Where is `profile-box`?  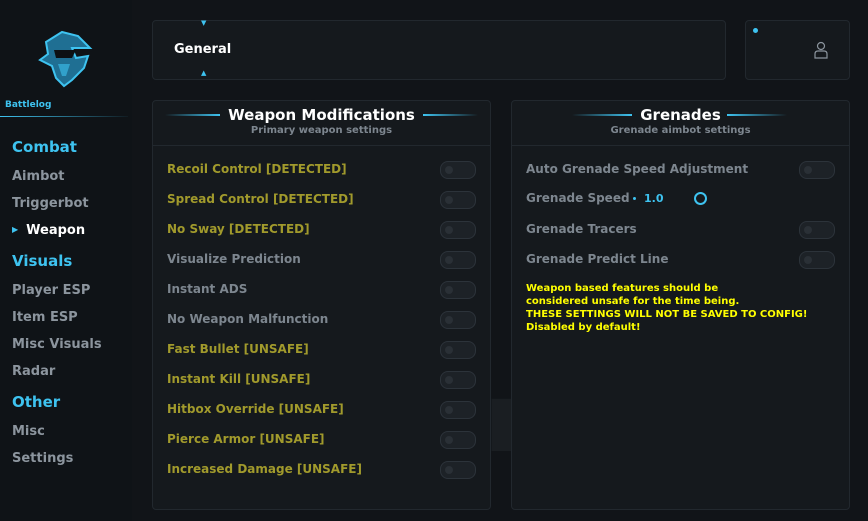 profile-box is located at coordinates (797, 50).